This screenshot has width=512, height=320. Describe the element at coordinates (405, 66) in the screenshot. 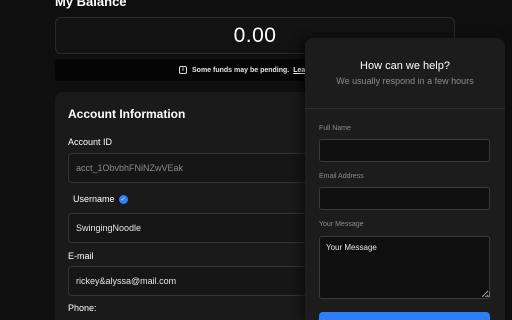

I see `help-title: How can we help?` at that location.